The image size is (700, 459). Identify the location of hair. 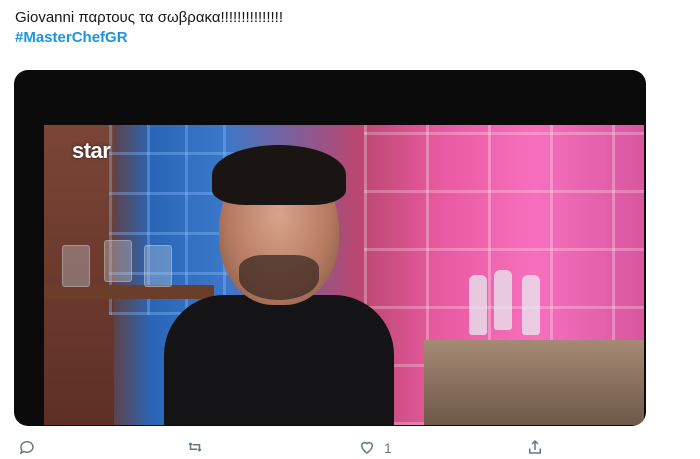
(279, 175).